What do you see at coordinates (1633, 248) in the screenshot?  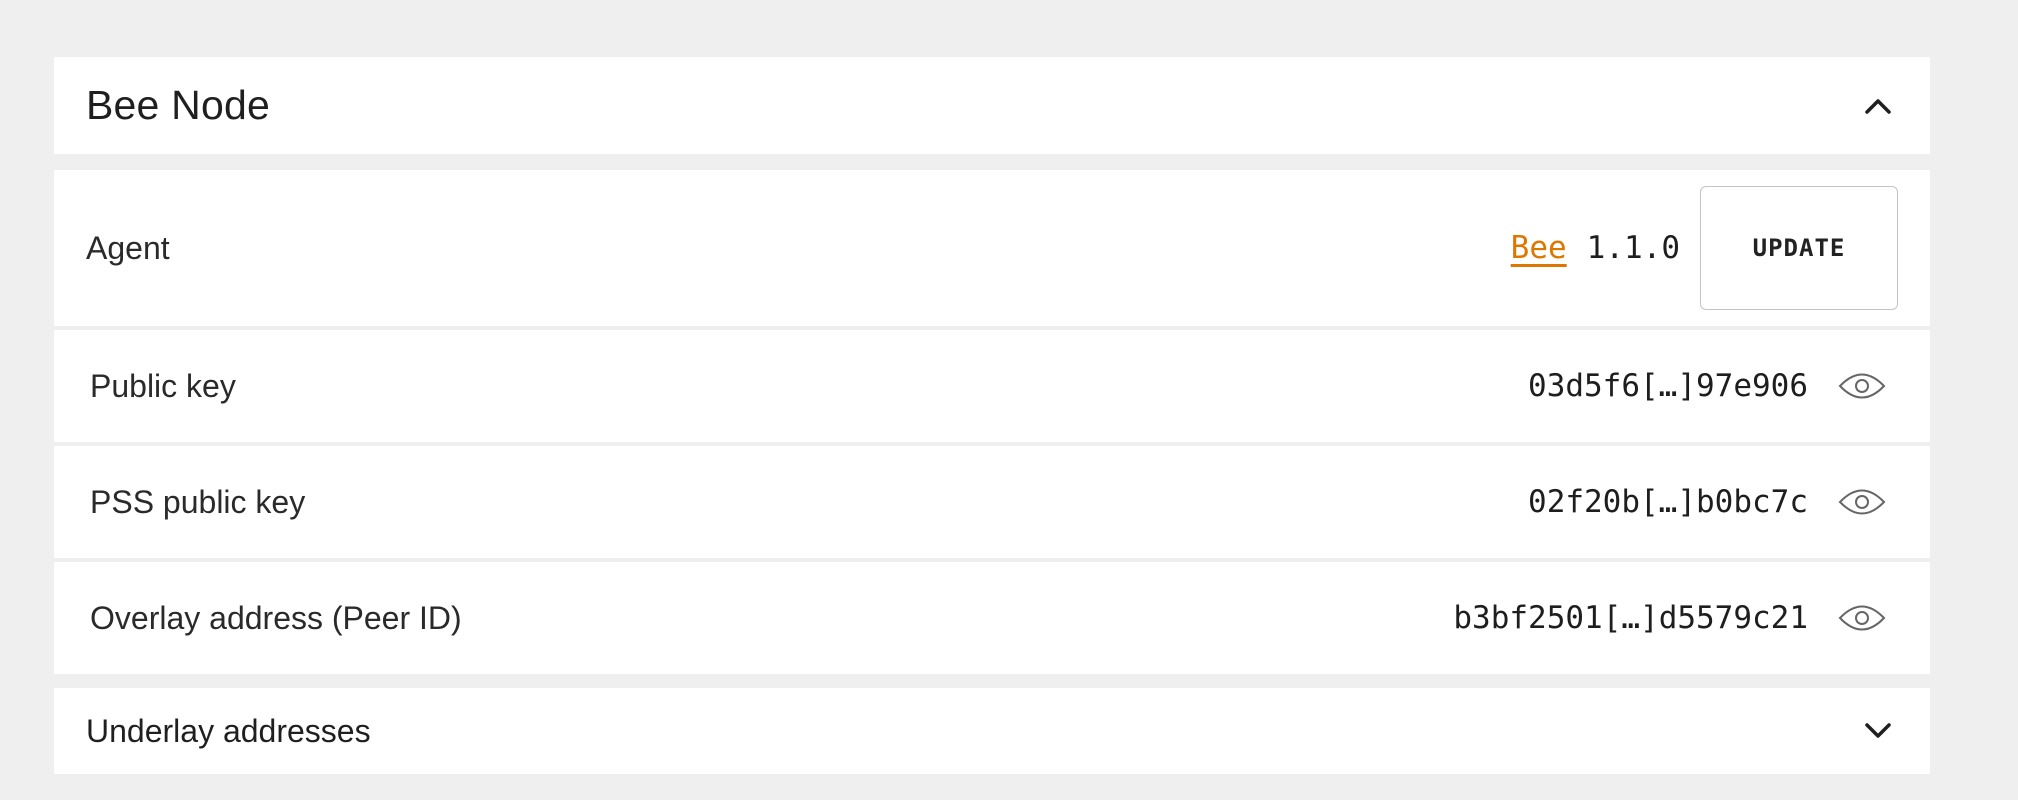 I see `agent-version: 1.1.0` at bounding box center [1633, 248].